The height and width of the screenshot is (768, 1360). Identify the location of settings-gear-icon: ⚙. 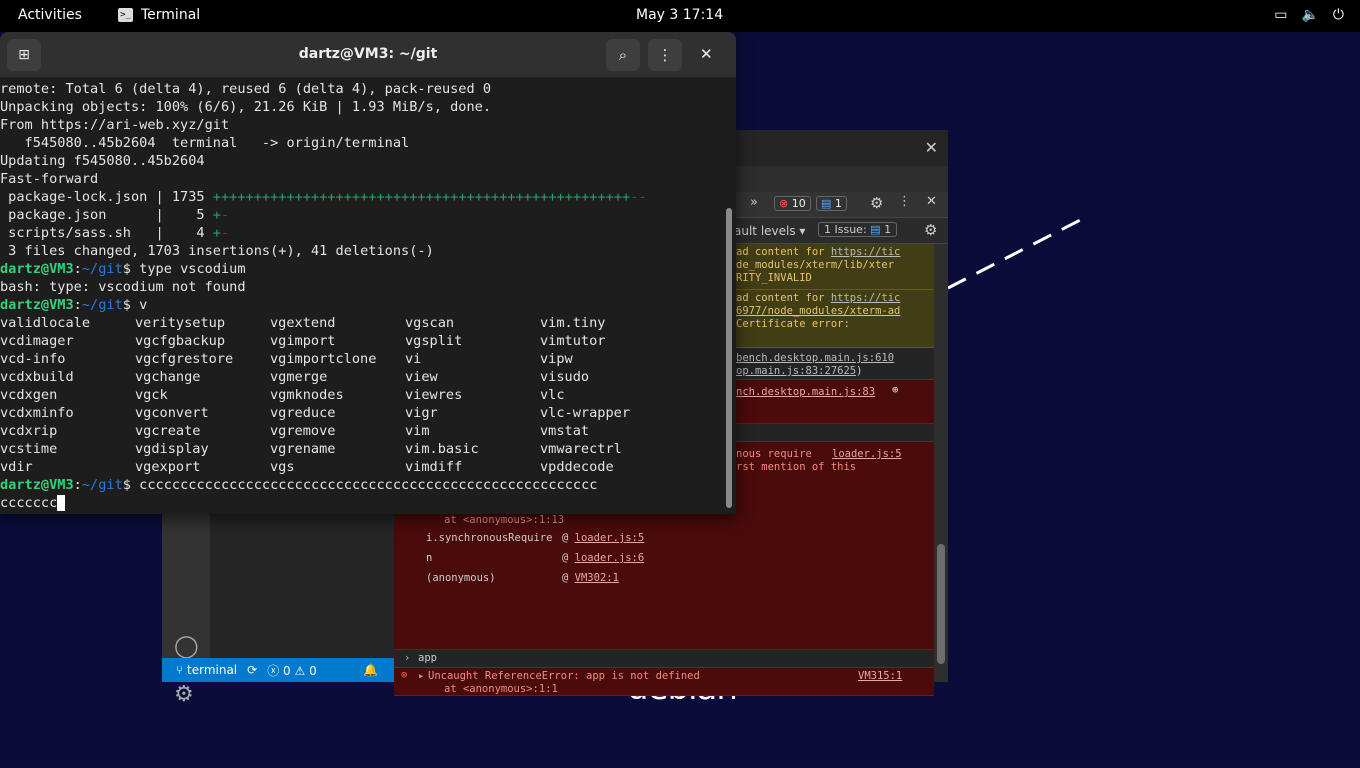
(184, 694).